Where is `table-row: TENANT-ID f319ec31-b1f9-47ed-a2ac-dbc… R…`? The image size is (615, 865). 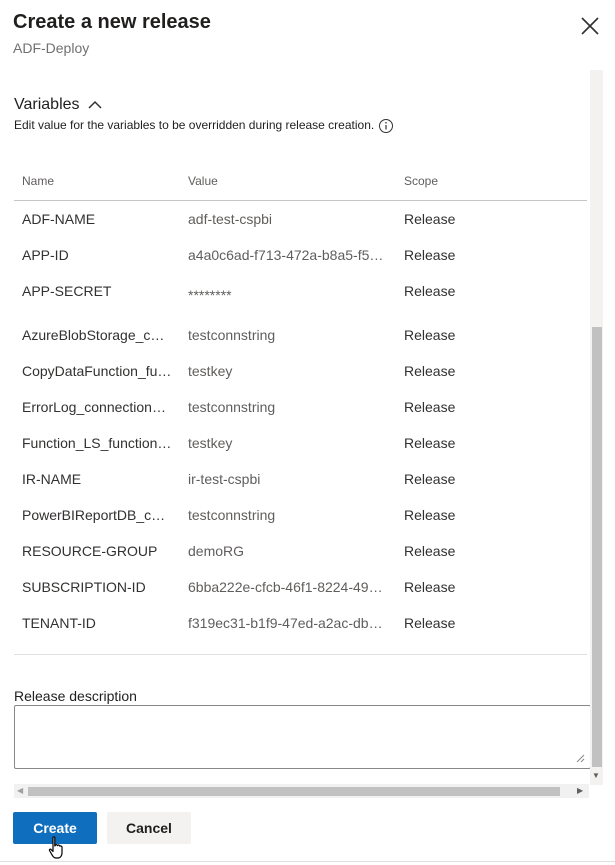 table-row: TENANT-ID f319ec31-b1f9-47ed-a2ac-dbc… R… is located at coordinates (300, 623).